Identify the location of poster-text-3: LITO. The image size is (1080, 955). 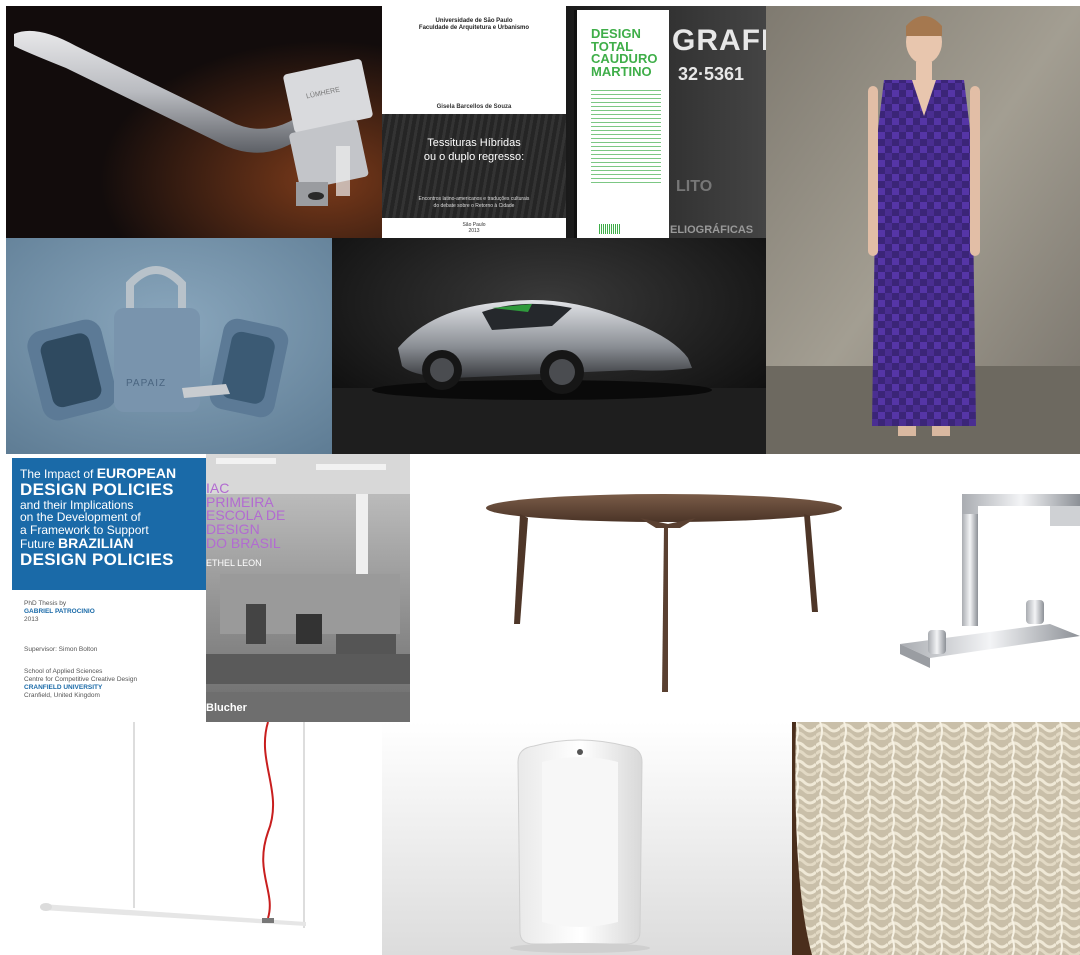
(694, 186).